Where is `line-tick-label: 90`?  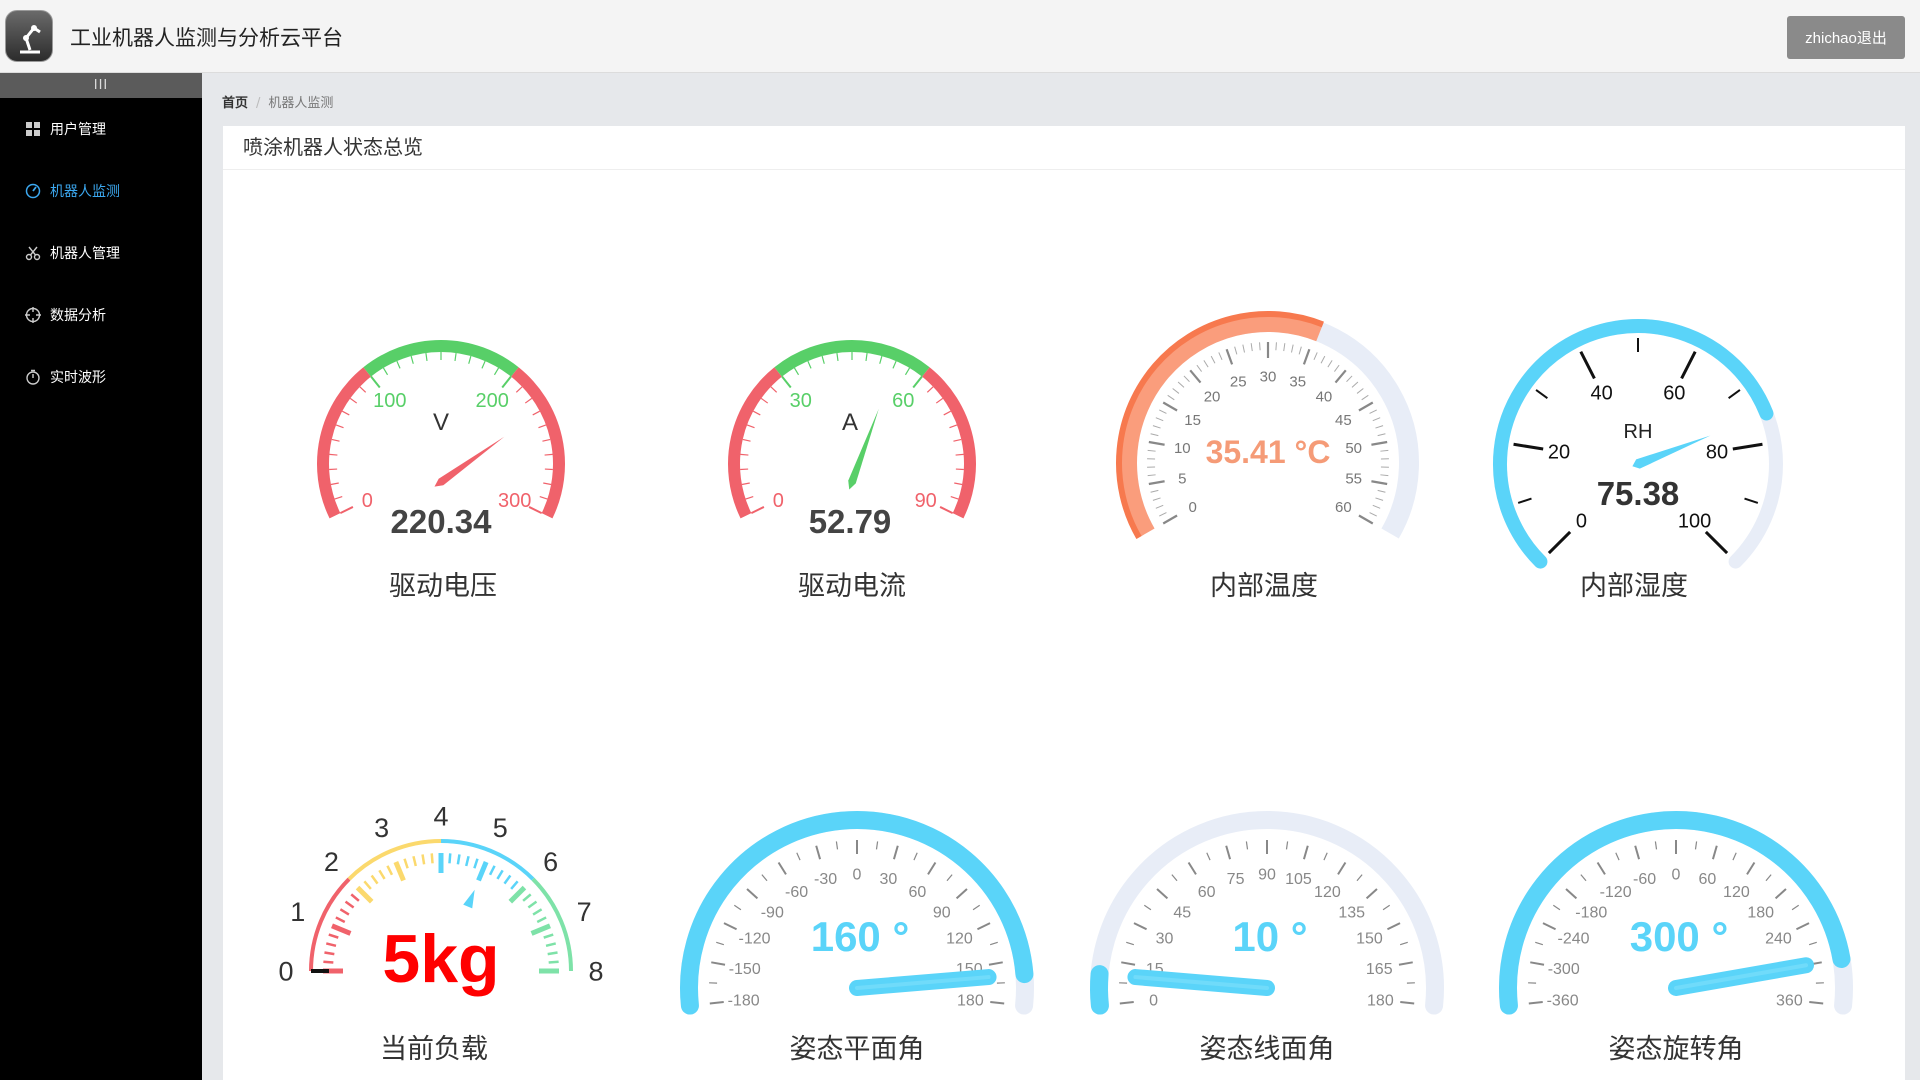 line-tick-label: 90 is located at coordinates (1267, 875).